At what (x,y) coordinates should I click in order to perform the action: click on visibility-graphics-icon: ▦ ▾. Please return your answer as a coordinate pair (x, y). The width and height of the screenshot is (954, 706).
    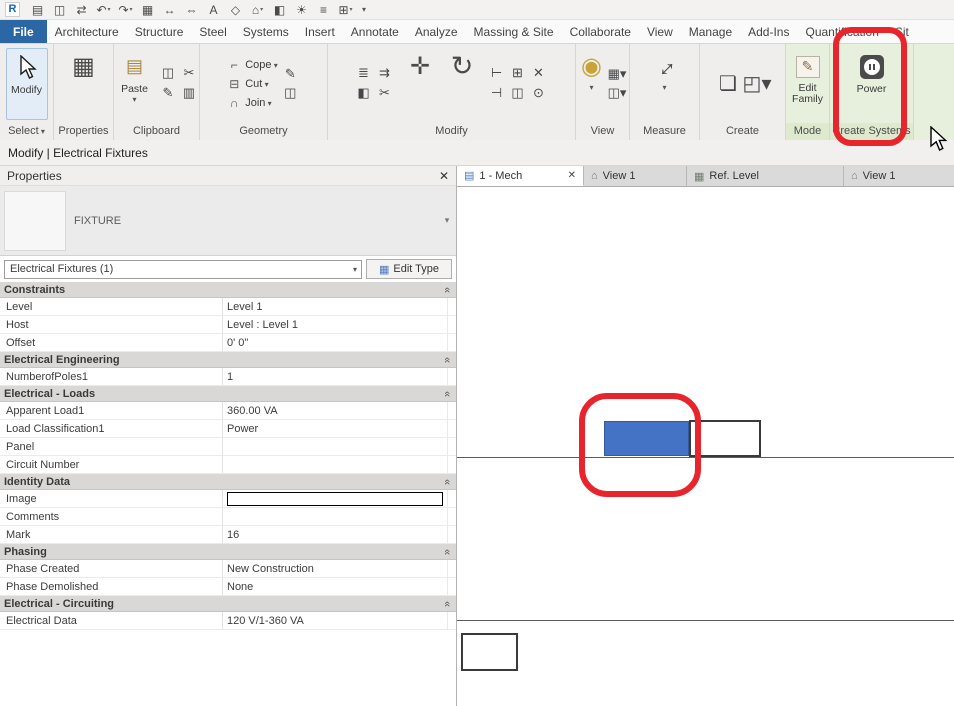
    Looking at the image, I should click on (617, 74).